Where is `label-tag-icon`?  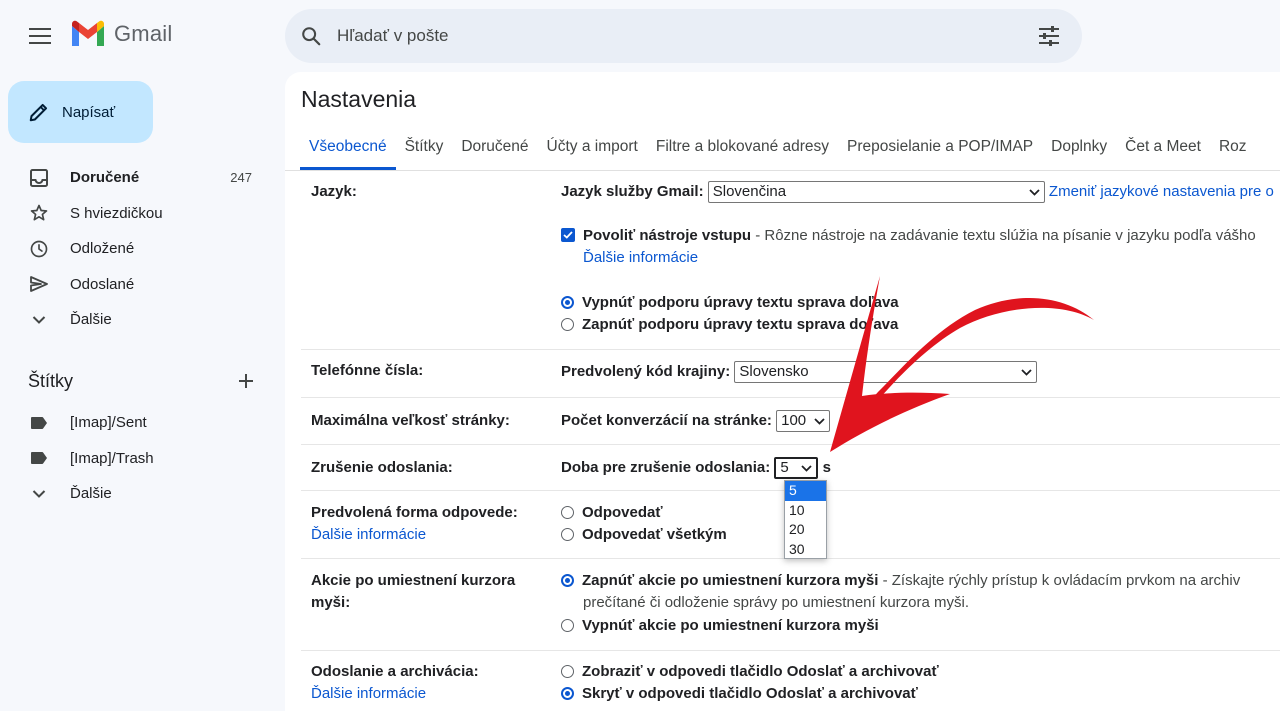
label-tag-icon is located at coordinates (39, 458).